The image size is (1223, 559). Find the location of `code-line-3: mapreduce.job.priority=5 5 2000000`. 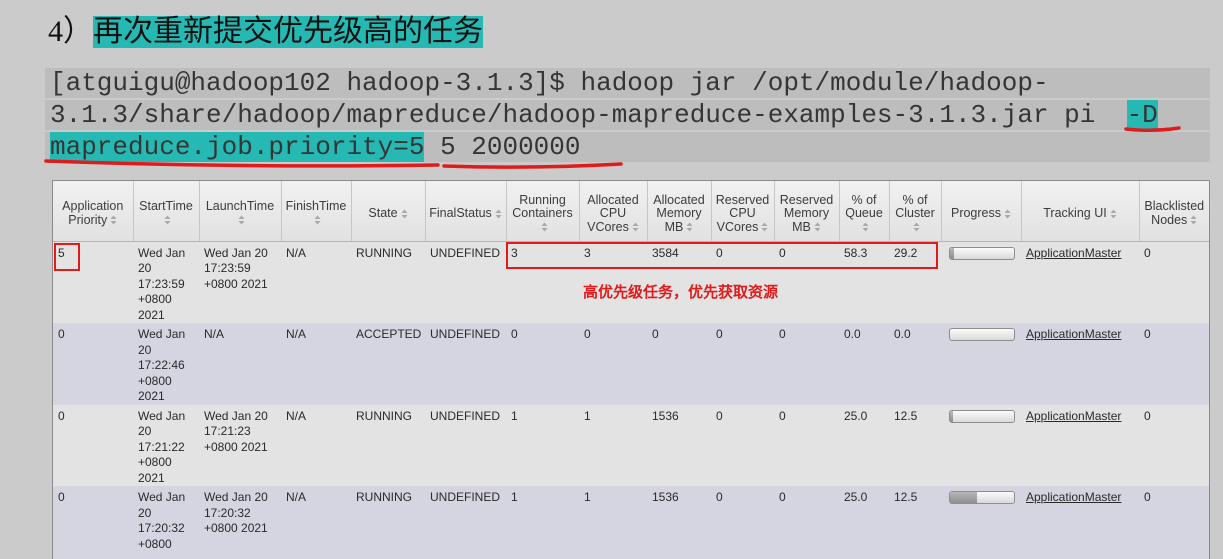

code-line-3: mapreduce.job.priority=5 5 2000000 is located at coordinates (627, 147).